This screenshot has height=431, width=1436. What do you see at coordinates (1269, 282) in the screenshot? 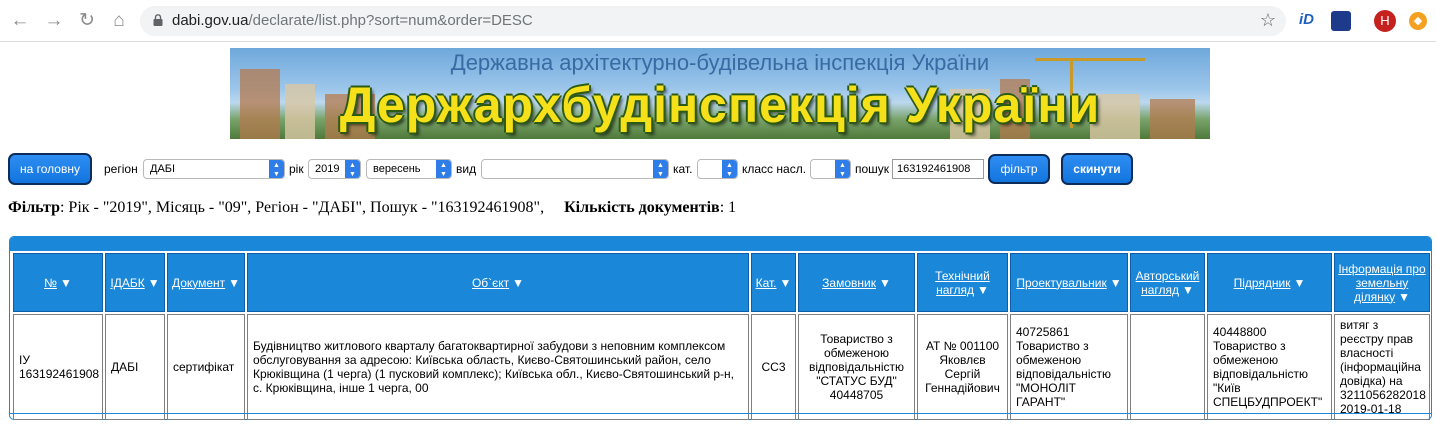
I see `column-header-contractor: Підрядник ▼` at bounding box center [1269, 282].